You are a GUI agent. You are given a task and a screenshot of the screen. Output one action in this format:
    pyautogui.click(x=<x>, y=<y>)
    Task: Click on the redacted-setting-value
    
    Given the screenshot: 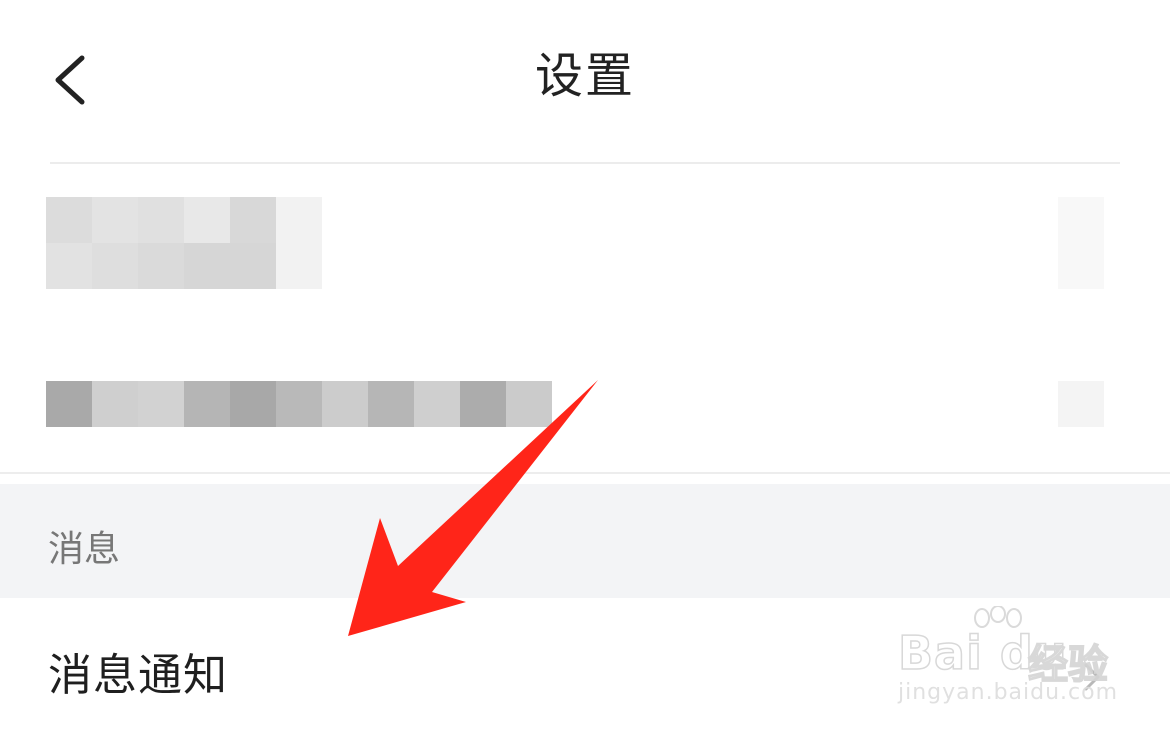 What is the action you would take?
    pyautogui.click(x=1081, y=404)
    